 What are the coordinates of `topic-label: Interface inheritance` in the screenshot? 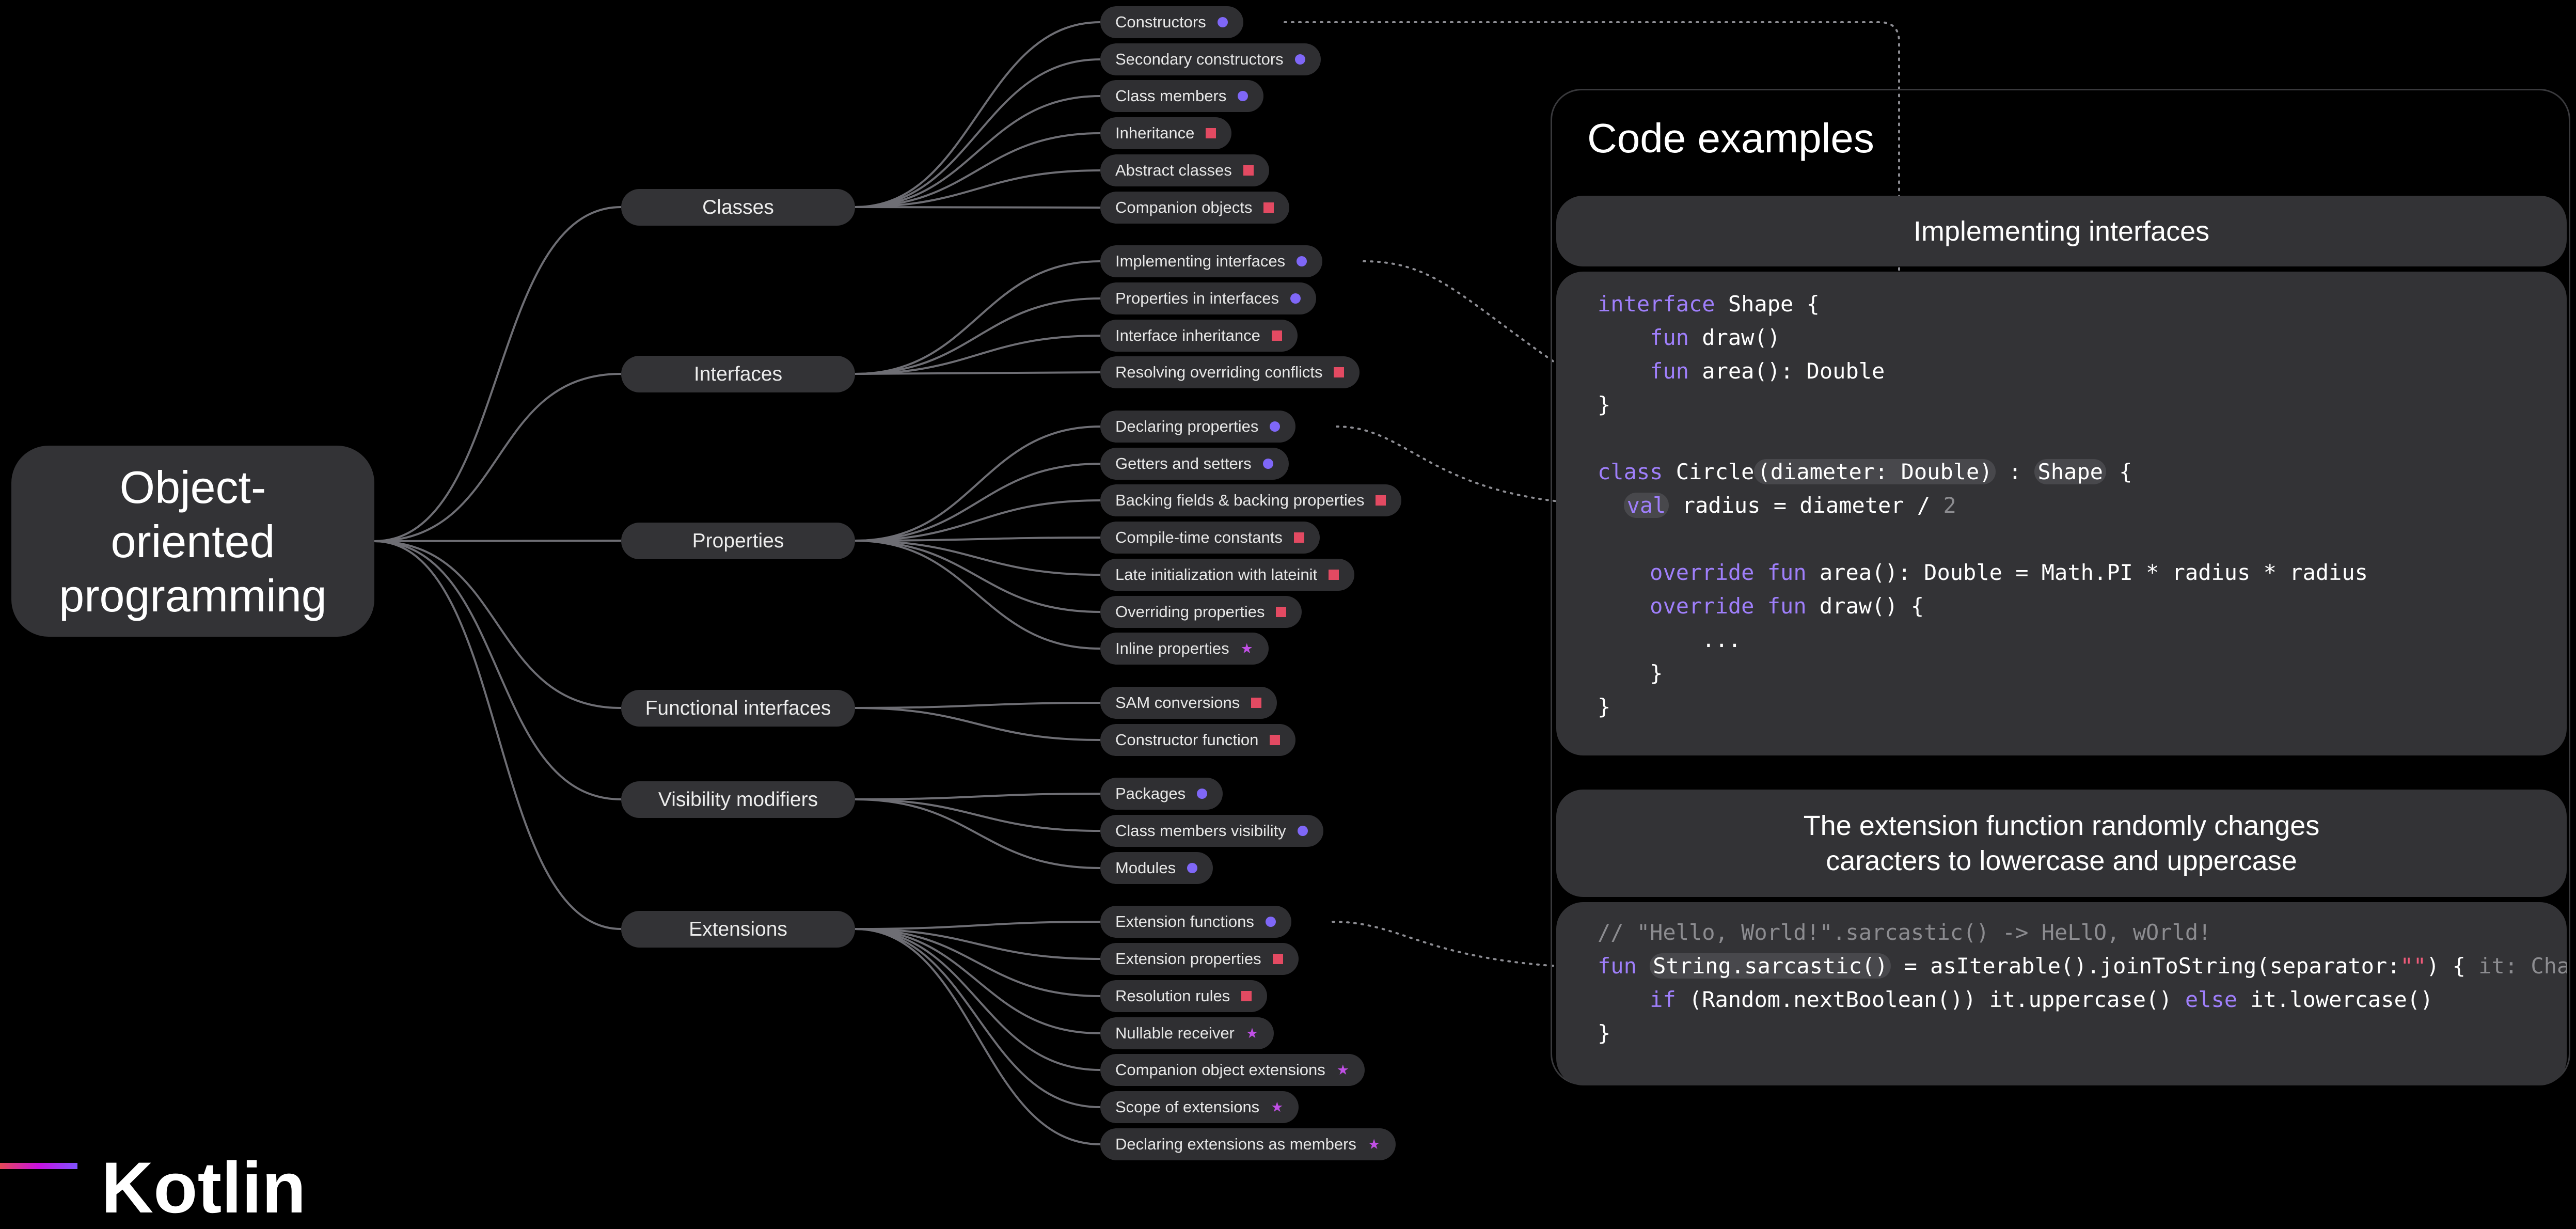 It's located at (1187, 335).